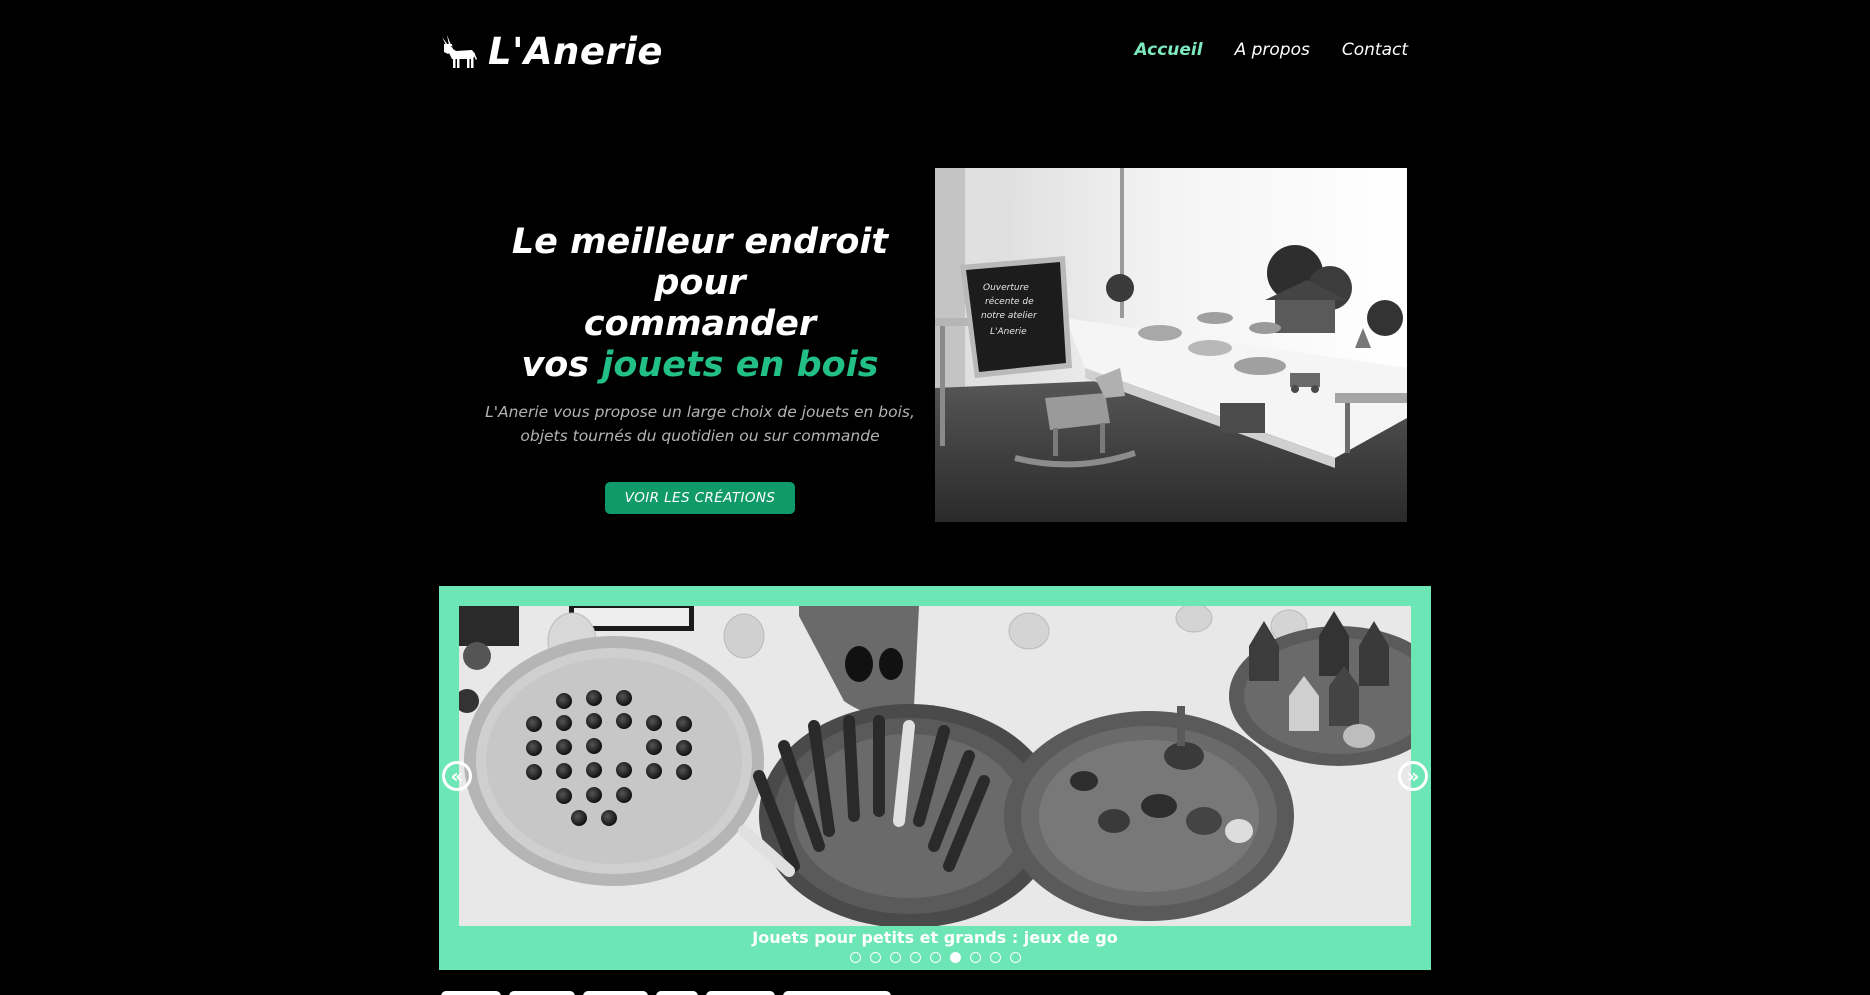  I want to click on chevron-double-left-icon: «, so click(457, 776).